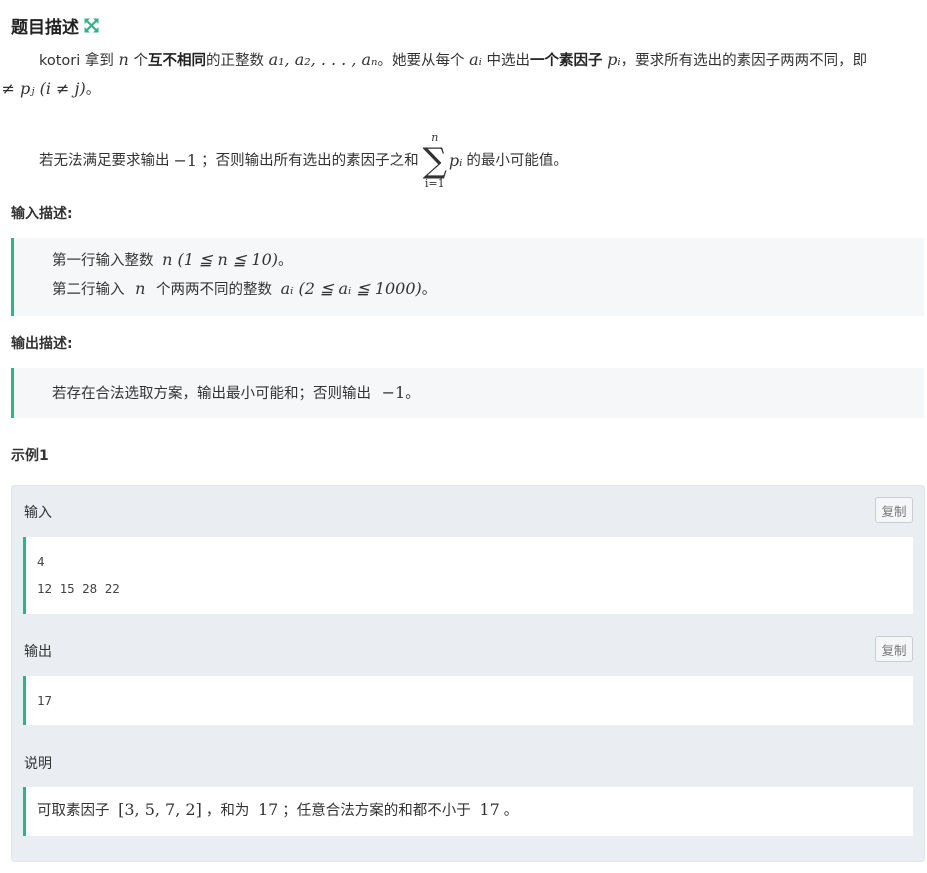  What do you see at coordinates (103, 261) in the screenshot?
I see `text: 第一行输入整数` at bounding box center [103, 261].